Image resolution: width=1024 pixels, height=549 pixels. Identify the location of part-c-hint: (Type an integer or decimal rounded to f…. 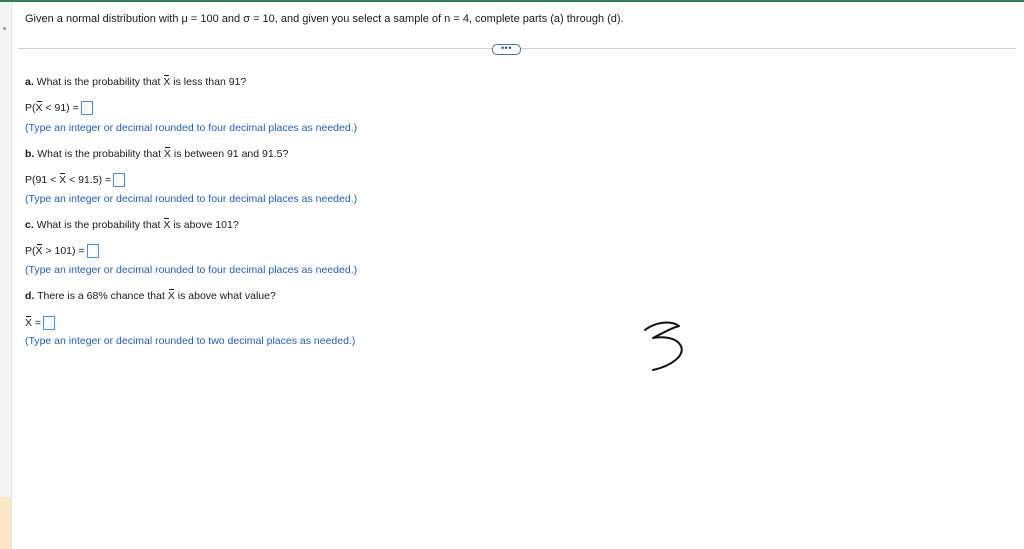
(191, 270).